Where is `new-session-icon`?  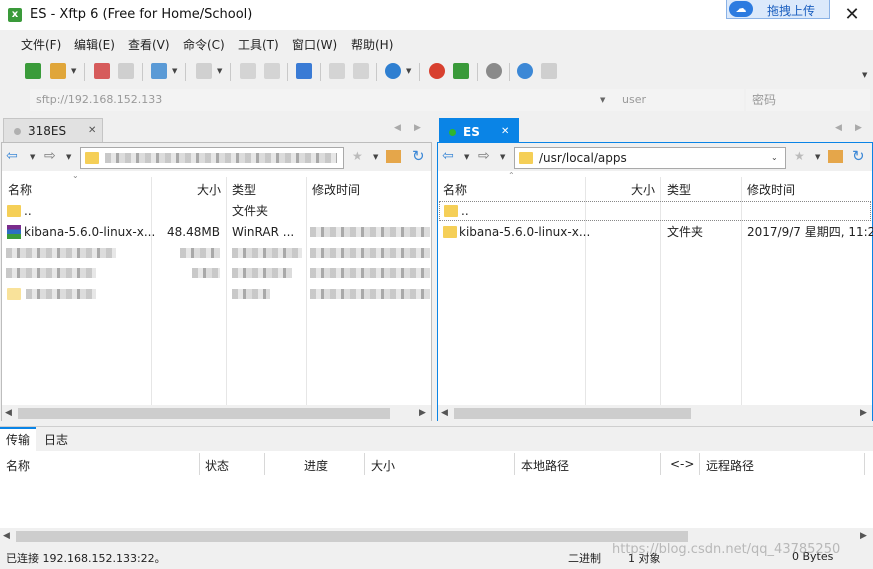
new-session-icon is located at coordinates (33, 71).